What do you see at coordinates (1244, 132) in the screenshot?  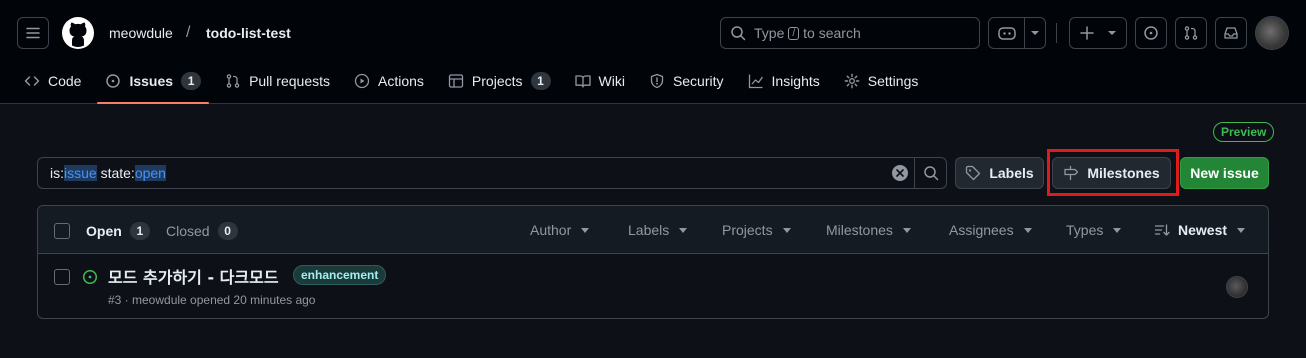 I see `preview-badge: Preview` at bounding box center [1244, 132].